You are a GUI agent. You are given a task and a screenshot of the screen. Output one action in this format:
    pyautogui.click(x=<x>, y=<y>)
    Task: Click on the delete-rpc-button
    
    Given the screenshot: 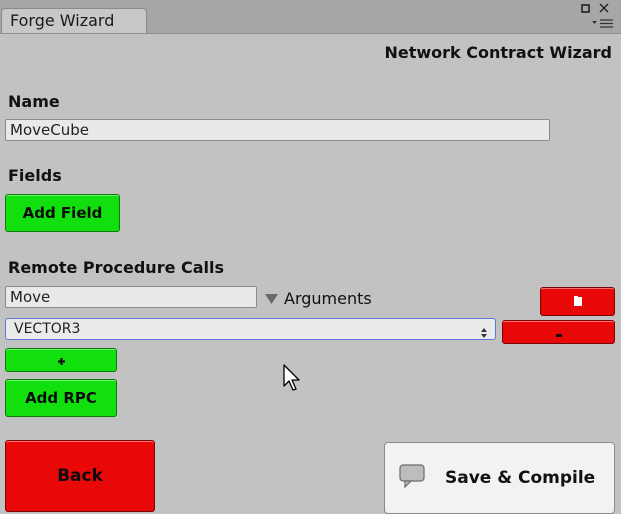 What is the action you would take?
    pyautogui.click(x=577, y=301)
    